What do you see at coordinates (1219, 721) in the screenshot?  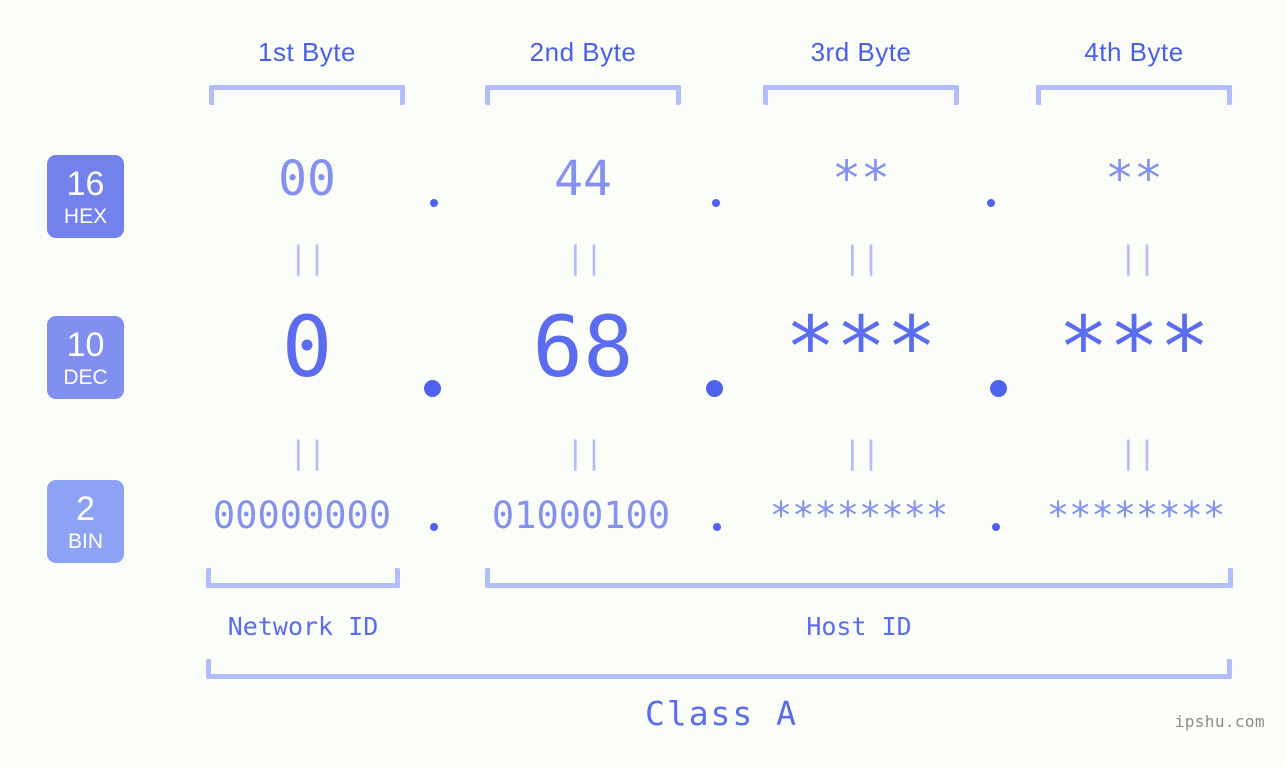 I see `site-watermark: ipshu.com` at bounding box center [1219, 721].